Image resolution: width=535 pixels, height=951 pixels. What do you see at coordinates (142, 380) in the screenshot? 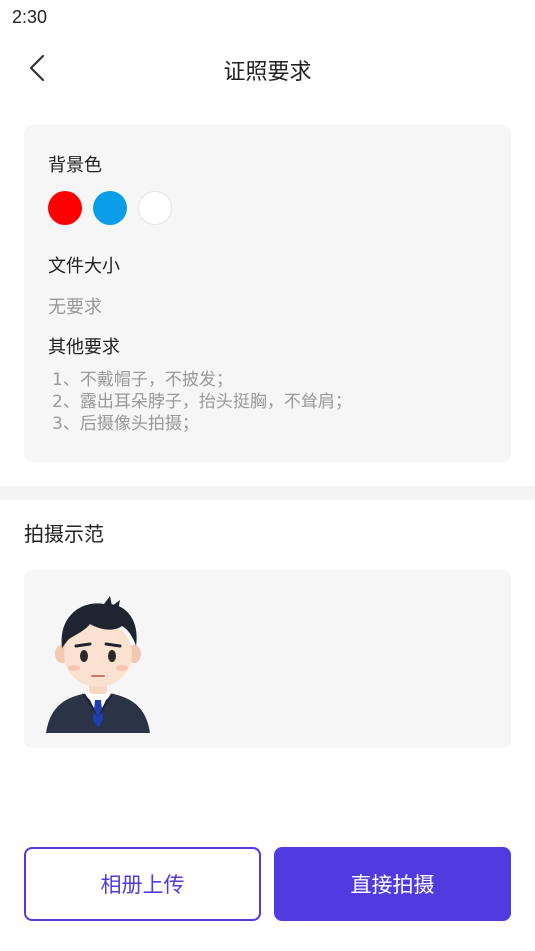
I see `list-item: 1、不戴帽子，不披发；` at bounding box center [142, 380].